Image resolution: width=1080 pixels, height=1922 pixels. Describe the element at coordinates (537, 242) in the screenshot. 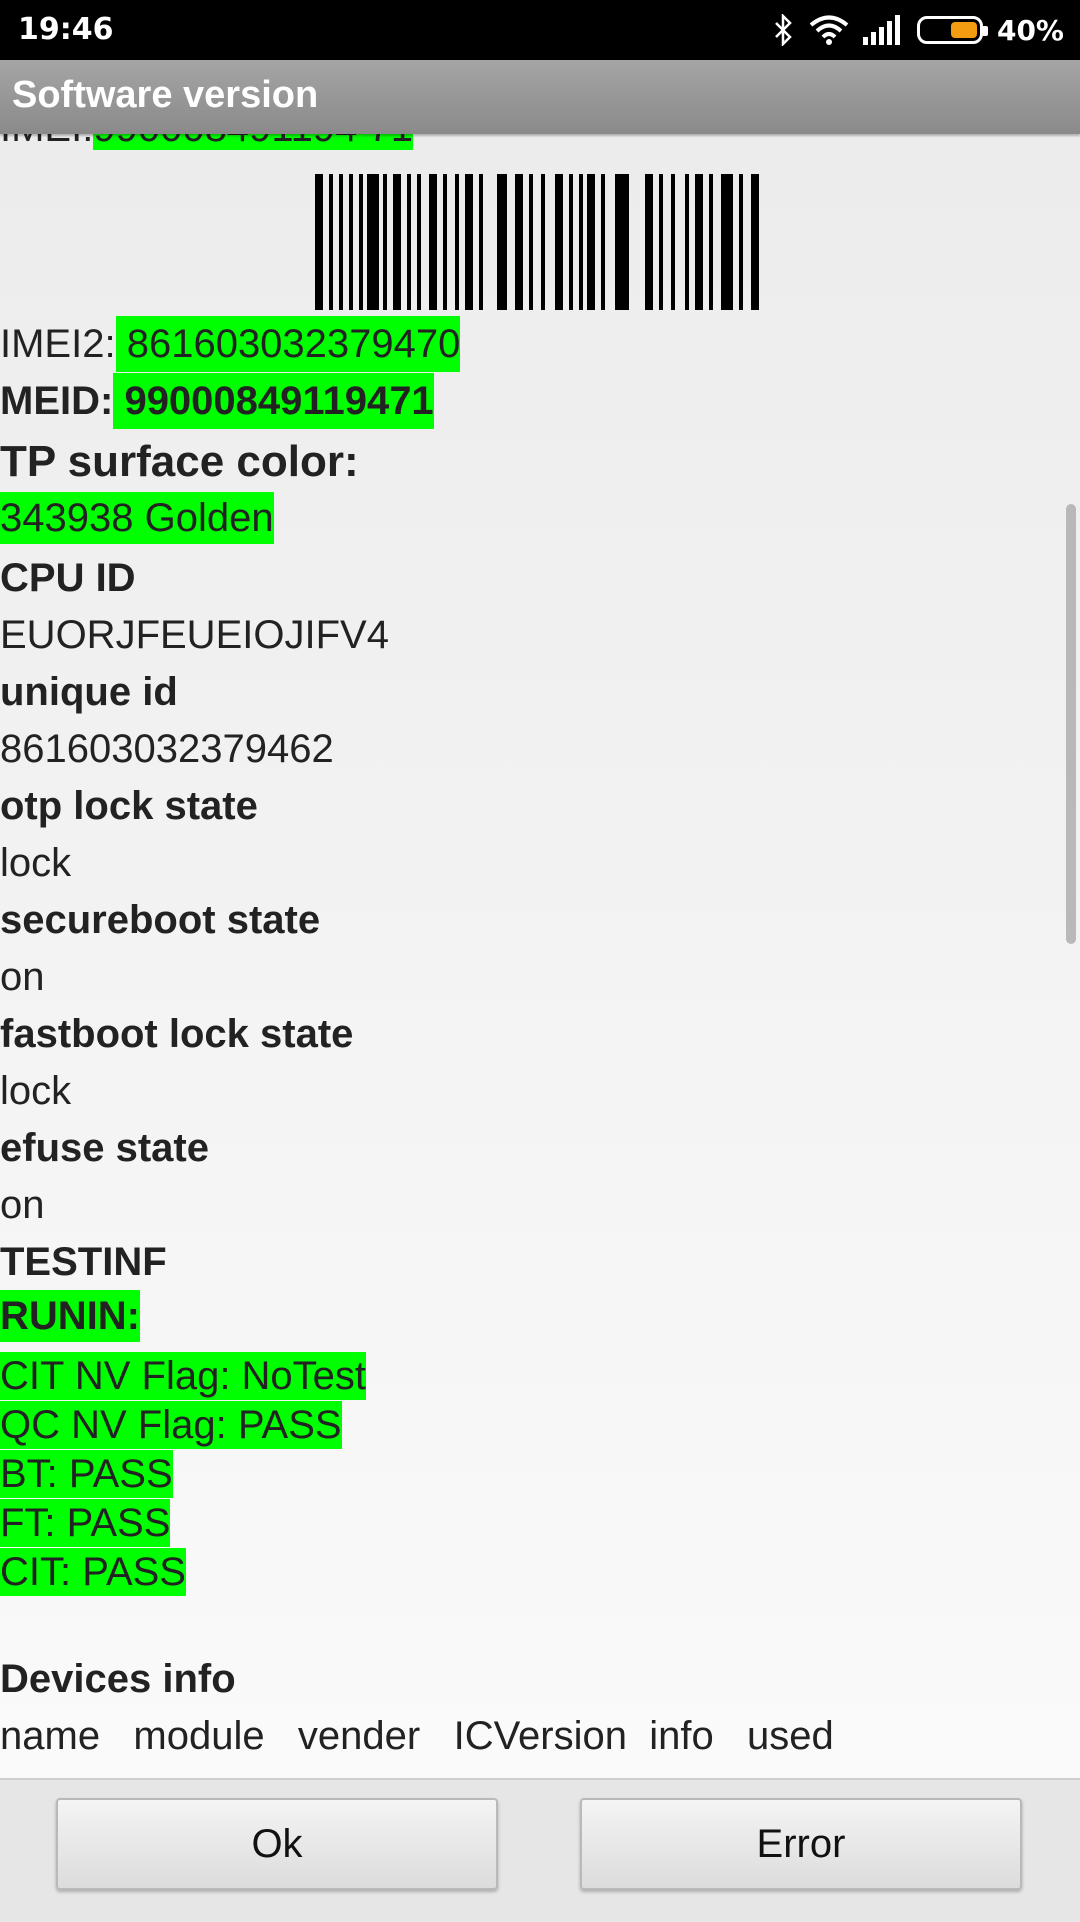

I see `imei-barcode` at that location.